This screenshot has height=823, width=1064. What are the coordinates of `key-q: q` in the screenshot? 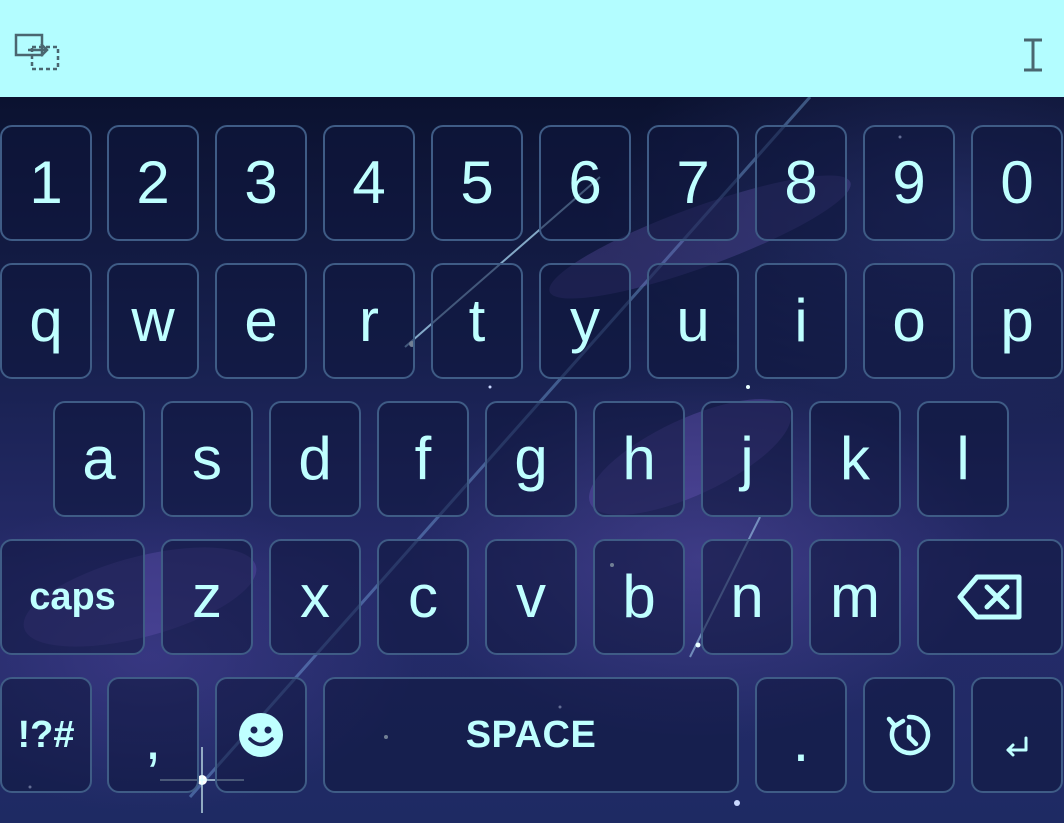 It's located at (46, 321).